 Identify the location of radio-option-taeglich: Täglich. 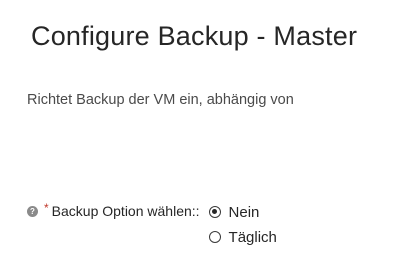
(242, 237).